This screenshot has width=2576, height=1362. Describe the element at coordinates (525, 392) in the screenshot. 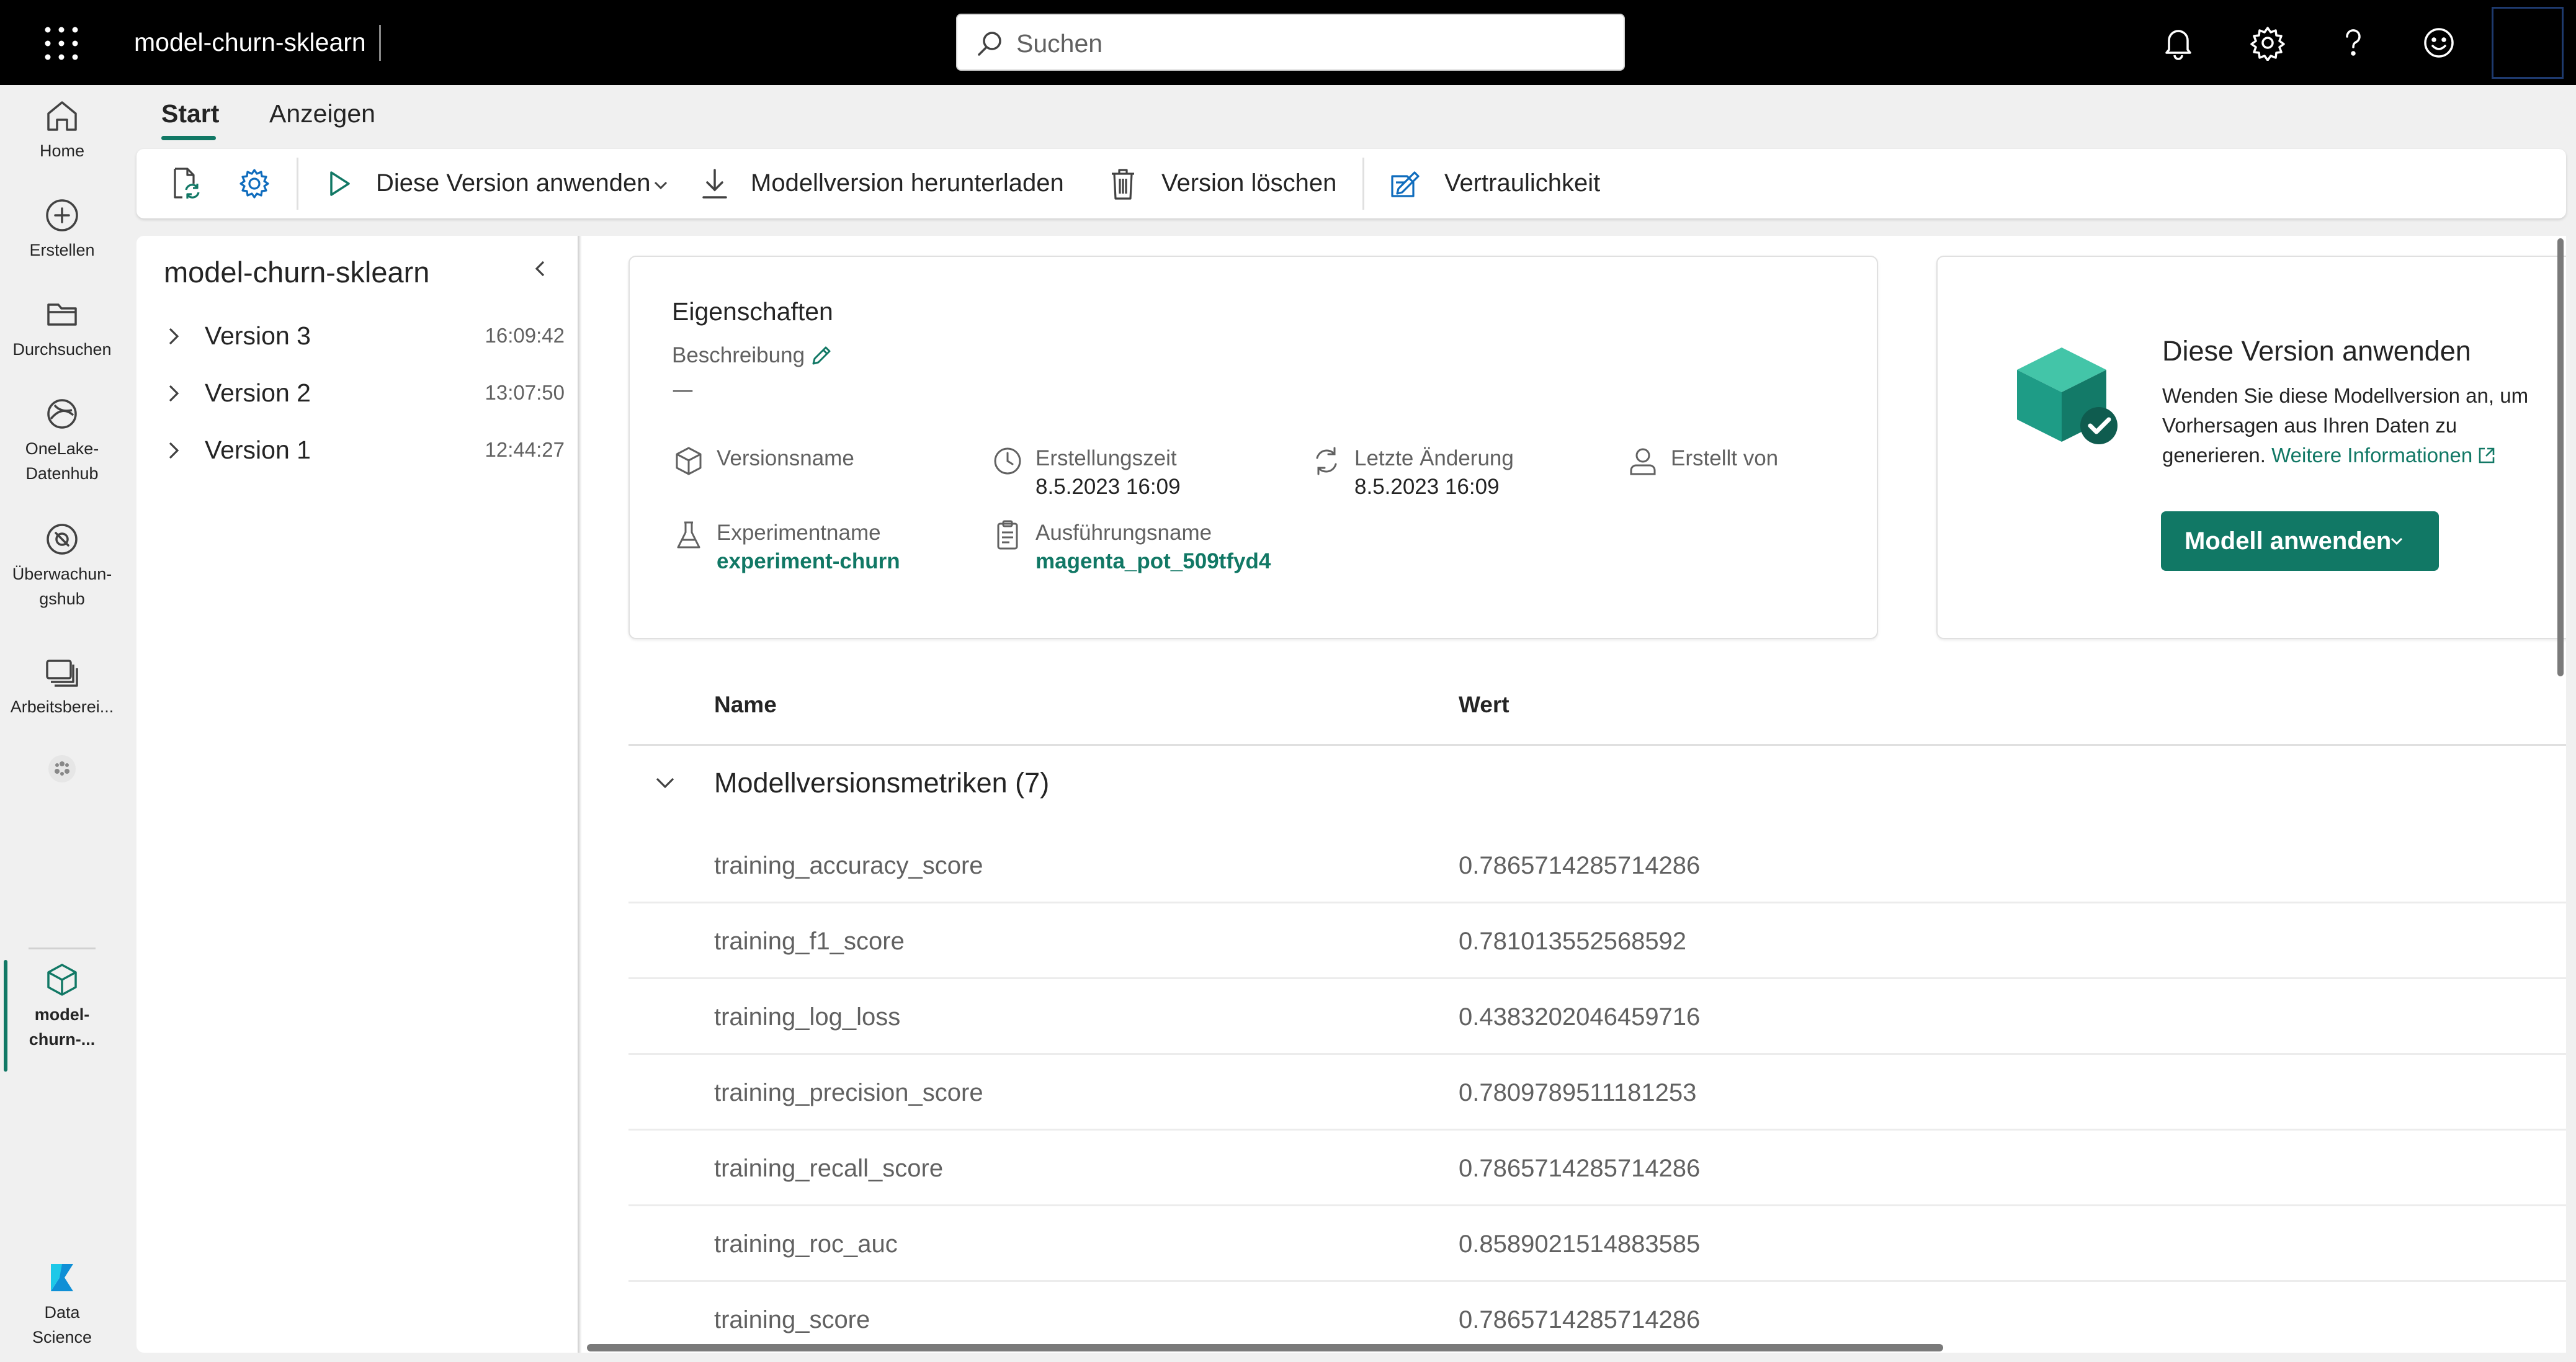

I see `version-time: 13:07:50` at that location.